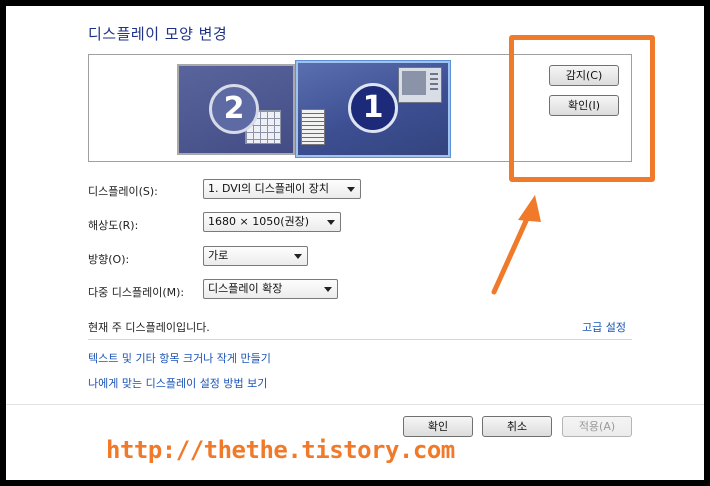 The image size is (710, 486). Describe the element at coordinates (177, 383) in the screenshot. I see `display-settings-help-link: 나에게 맞는 디스플레이 설정 방법 보기` at that location.